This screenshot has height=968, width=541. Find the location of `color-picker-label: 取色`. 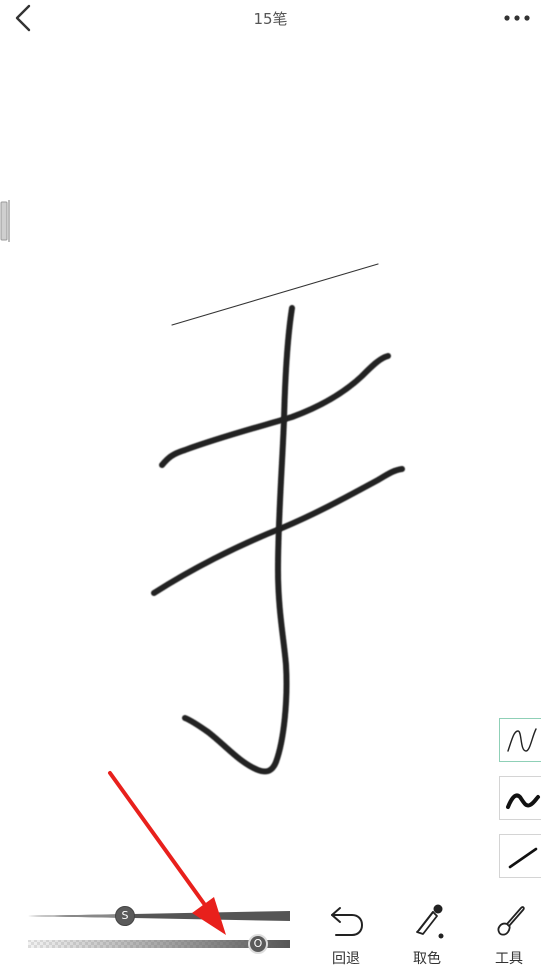

color-picker-label: 取色 is located at coordinates (427, 959).